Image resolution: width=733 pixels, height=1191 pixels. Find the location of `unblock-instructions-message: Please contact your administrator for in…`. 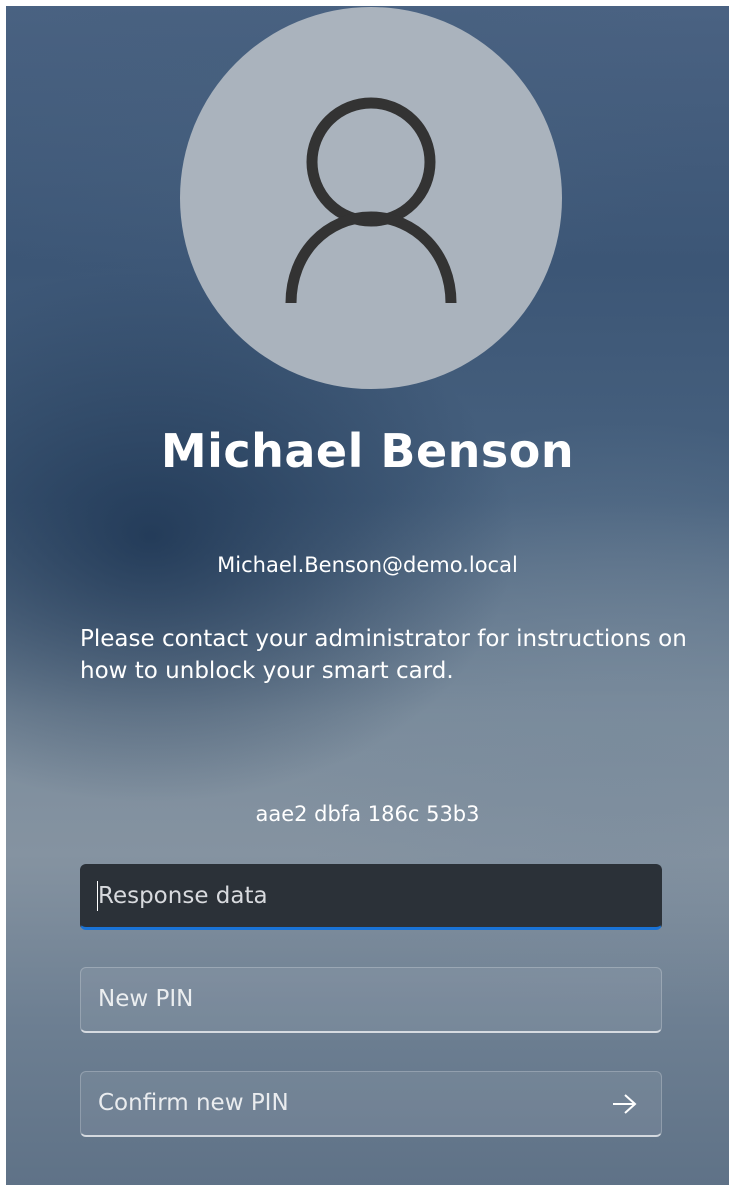

unblock-instructions-message: Please contact your administrator for in… is located at coordinates (383, 655).